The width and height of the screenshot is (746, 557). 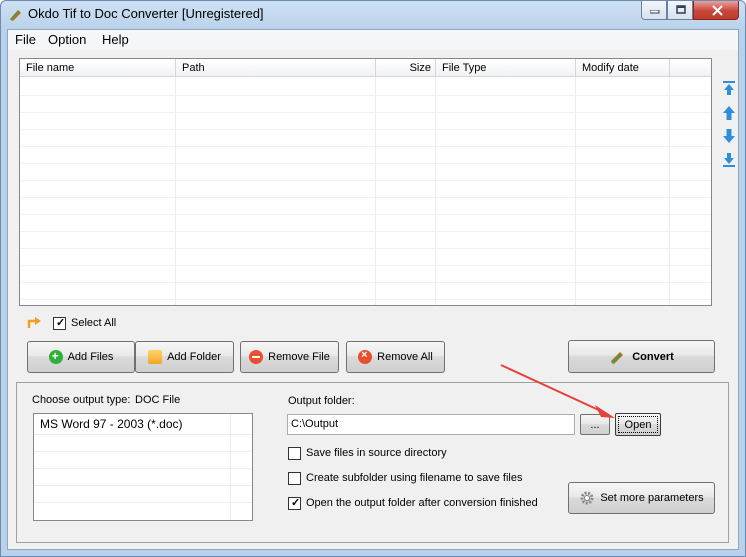 What do you see at coordinates (506, 68) in the screenshot?
I see `column-file-type: File Type` at bounding box center [506, 68].